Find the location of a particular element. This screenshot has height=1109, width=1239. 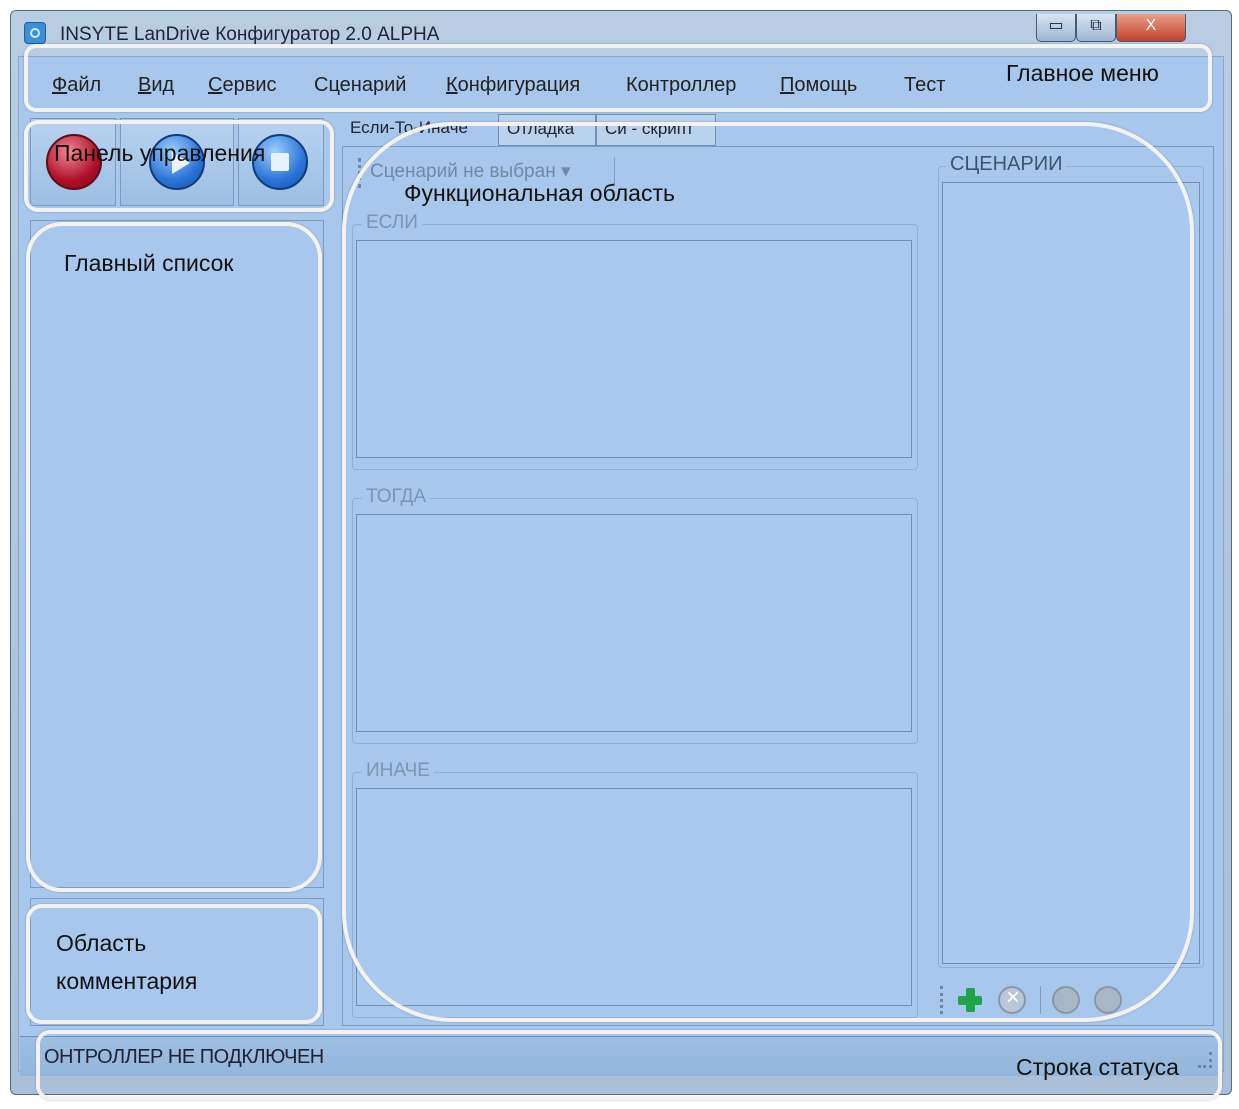

window-title: INSYTE LanDrive Конфигуратор 2.0 ALPHA is located at coordinates (250, 34).